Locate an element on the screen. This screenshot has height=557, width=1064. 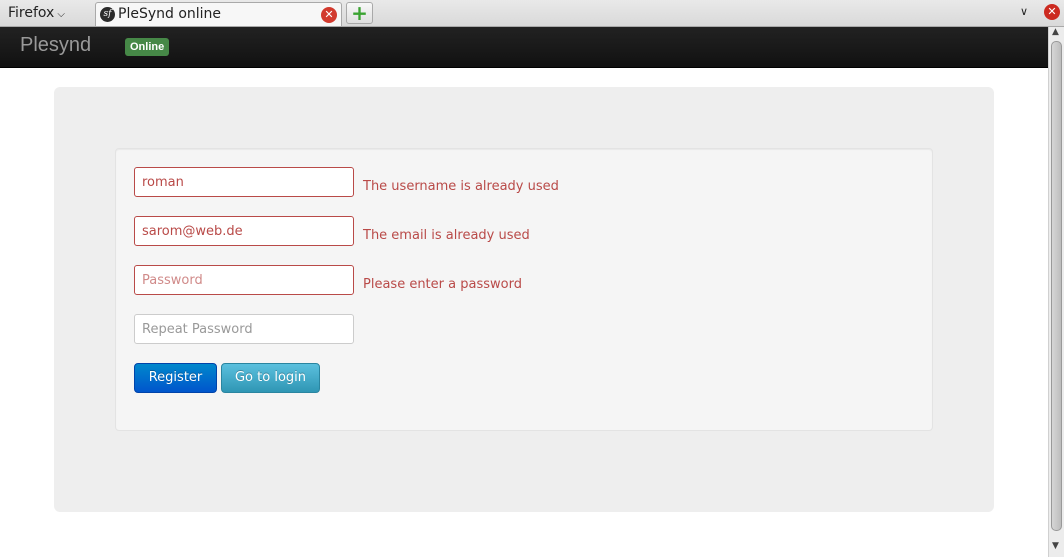
email-error: The email is already used is located at coordinates (446, 235).